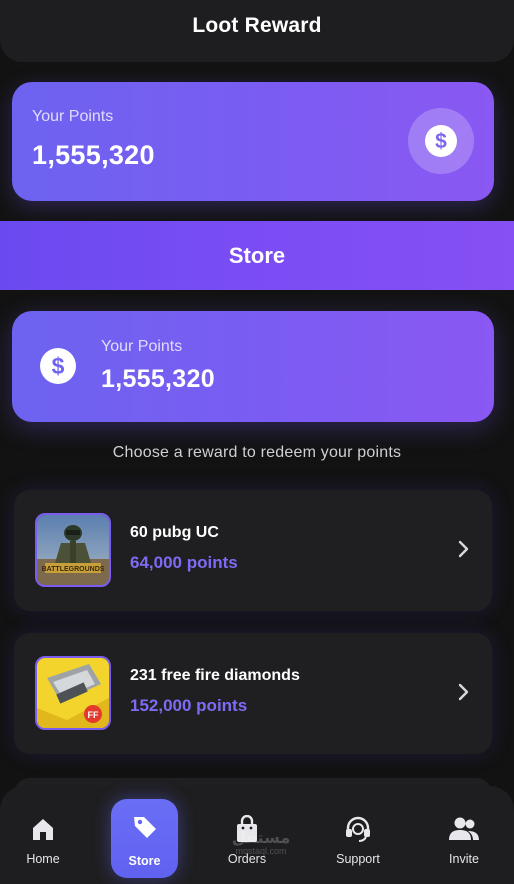 The image size is (514, 884). I want to click on store-section-header: Store, so click(257, 255).